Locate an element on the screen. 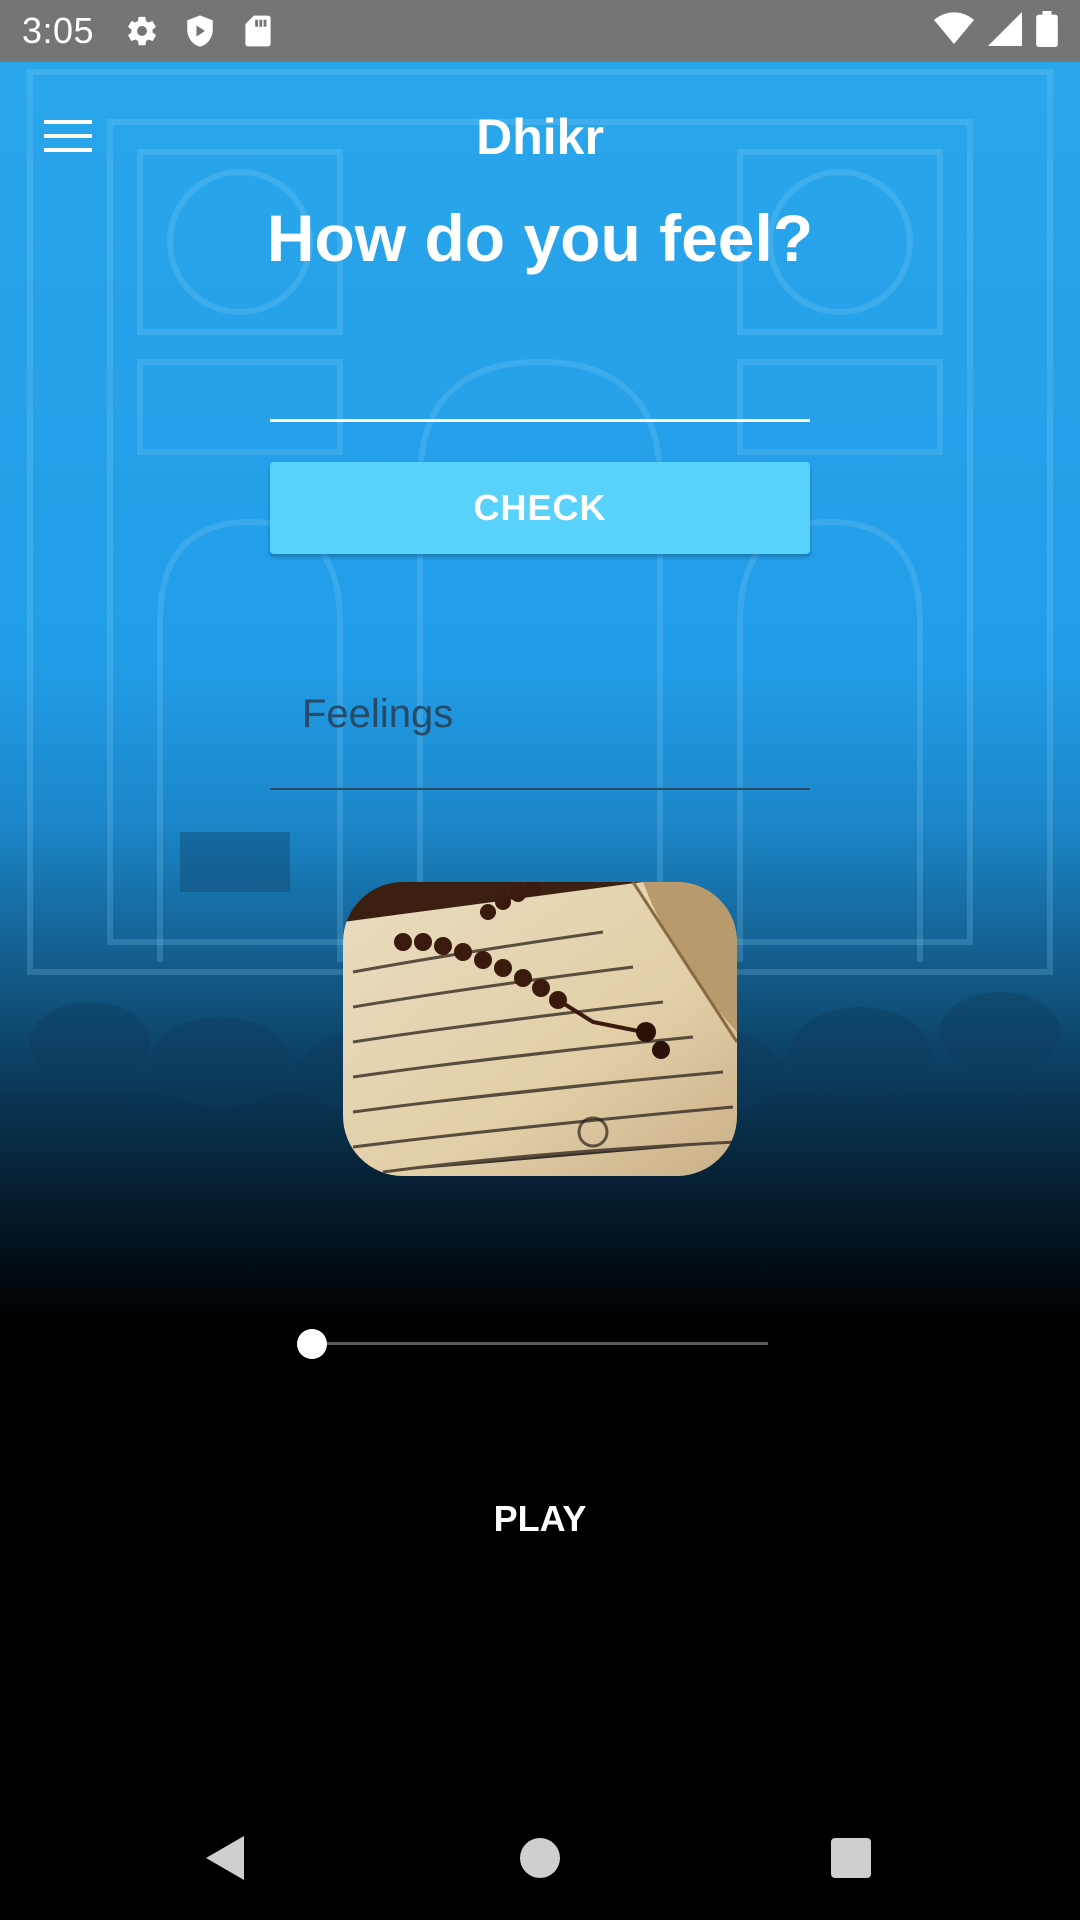 This screenshot has width=1080, height=1920. seek-bar is located at coordinates (540, 1343).